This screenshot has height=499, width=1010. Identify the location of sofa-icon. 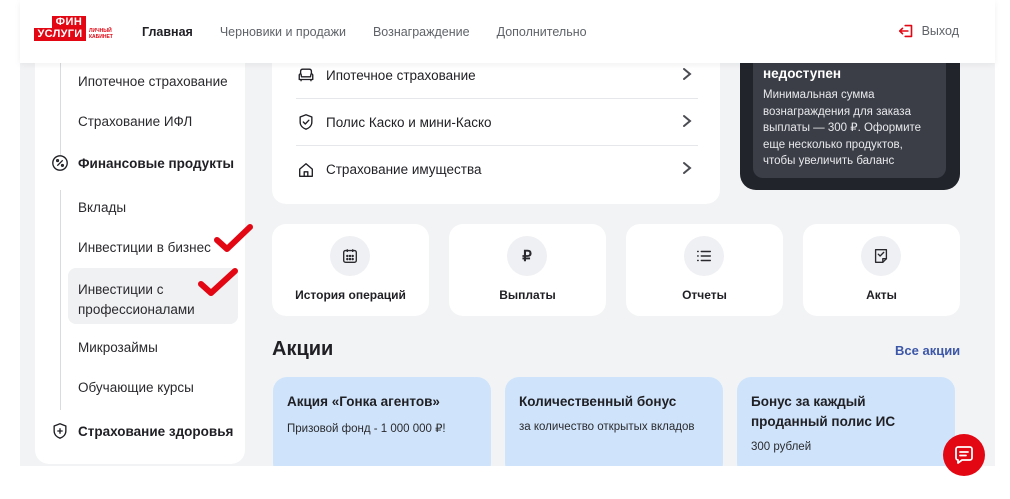
(306, 75).